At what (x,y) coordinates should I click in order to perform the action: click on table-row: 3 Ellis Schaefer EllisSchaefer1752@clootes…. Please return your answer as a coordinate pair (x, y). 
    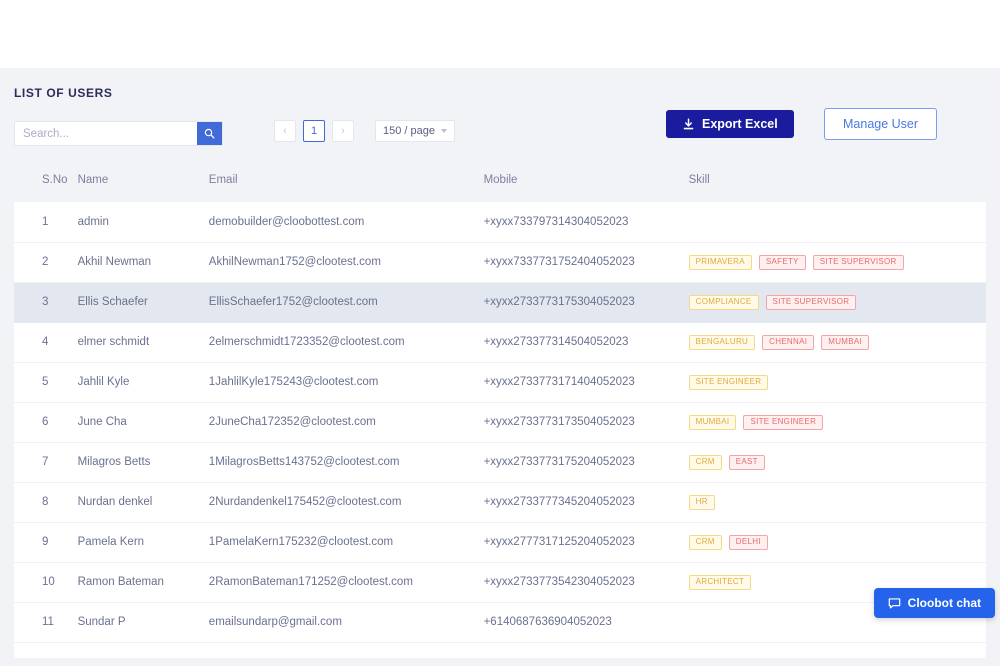
    Looking at the image, I should click on (500, 302).